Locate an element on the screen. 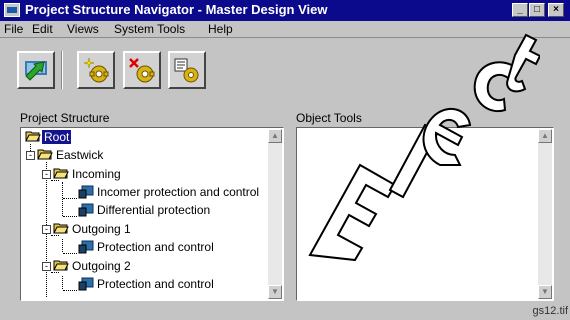 Image resolution: width=570 pixels, height=320 pixels. gear-sparkle-icon is located at coordinates (96, 70).